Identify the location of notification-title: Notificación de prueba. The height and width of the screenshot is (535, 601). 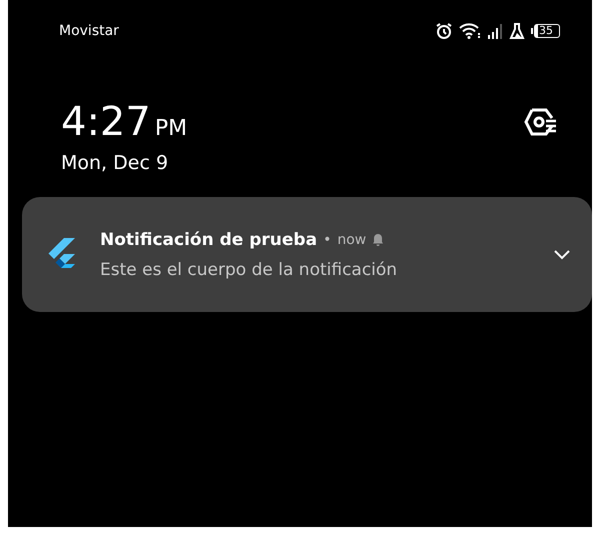
(209, 240).